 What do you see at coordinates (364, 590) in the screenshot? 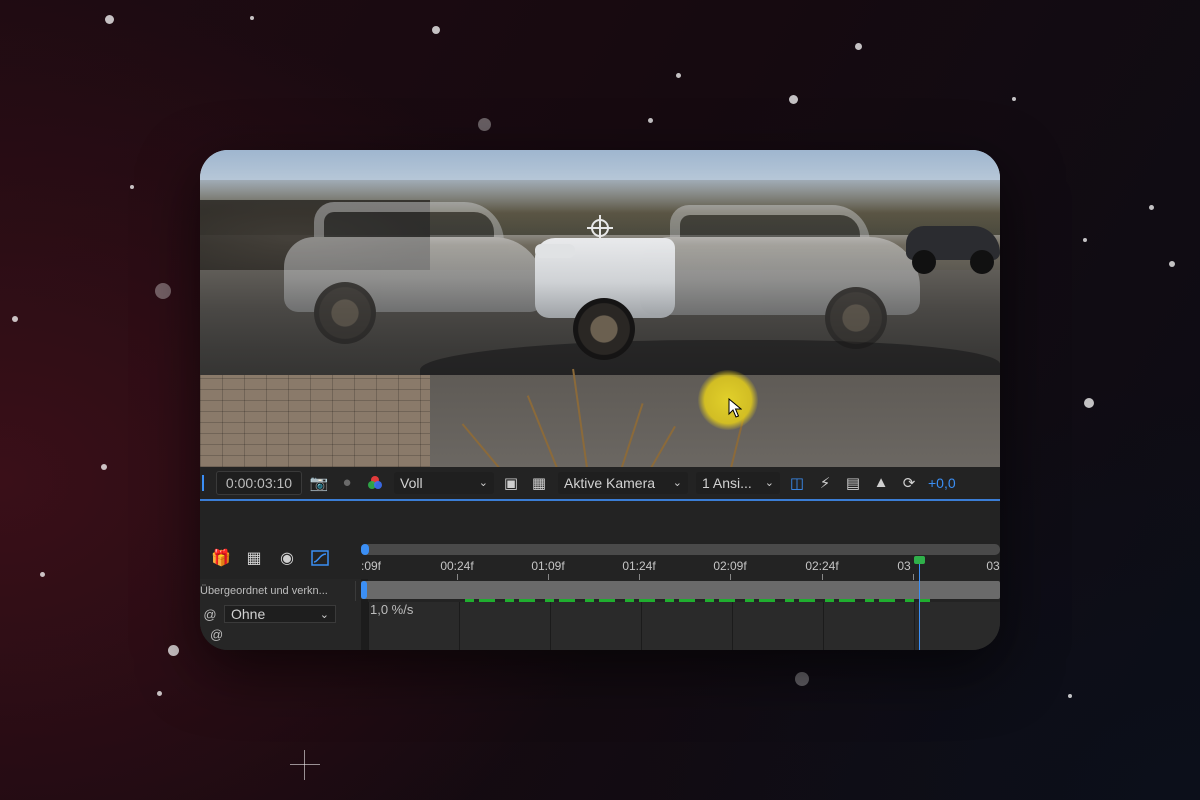
I see `work-area-start-handle` at bounding box center [364, 590].